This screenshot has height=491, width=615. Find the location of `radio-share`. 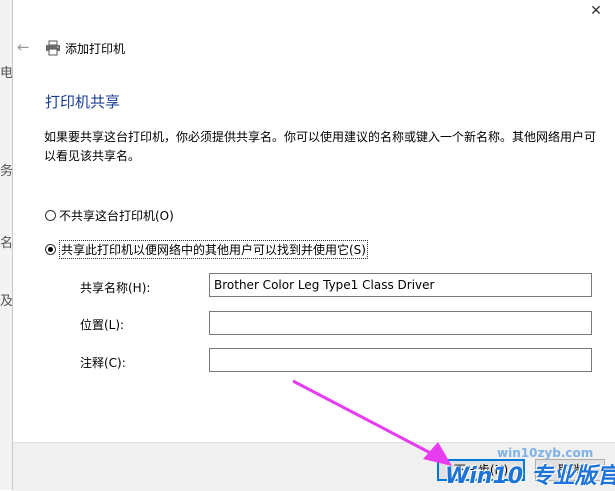

radio-share is located at coordinates (50, 249).